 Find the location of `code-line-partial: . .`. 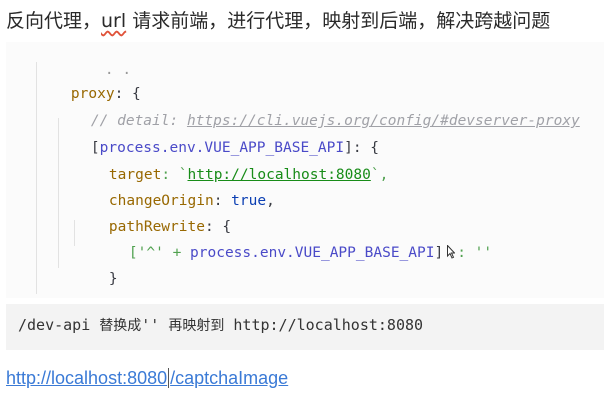

code-line-partial: . . is located at coordinates (100, 60).